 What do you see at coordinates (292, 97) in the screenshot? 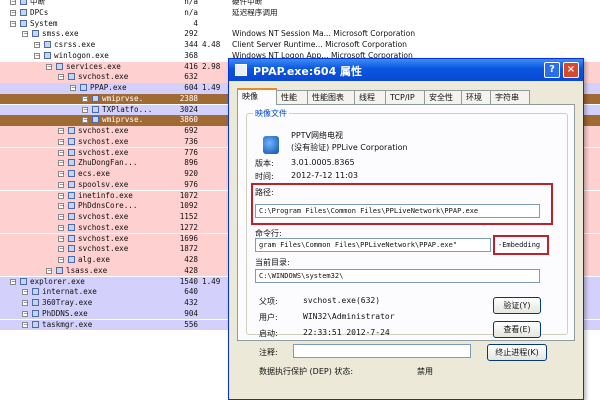
I see `tab-1: 性能` at bounding box center [292, 97].